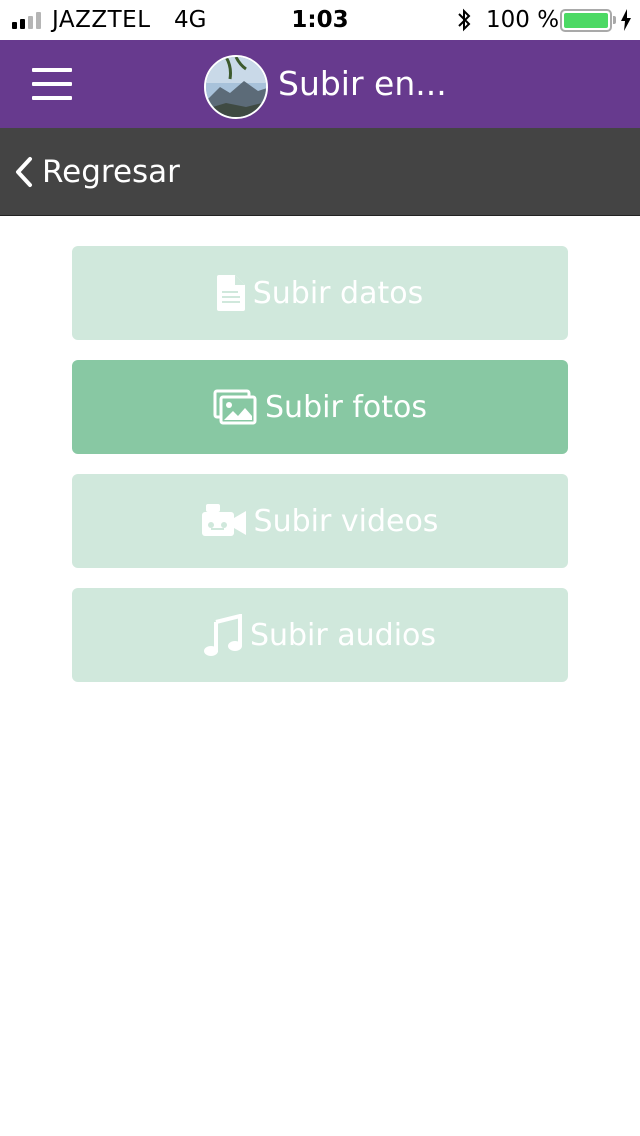  I want to click on avatar, so click(236, 87).